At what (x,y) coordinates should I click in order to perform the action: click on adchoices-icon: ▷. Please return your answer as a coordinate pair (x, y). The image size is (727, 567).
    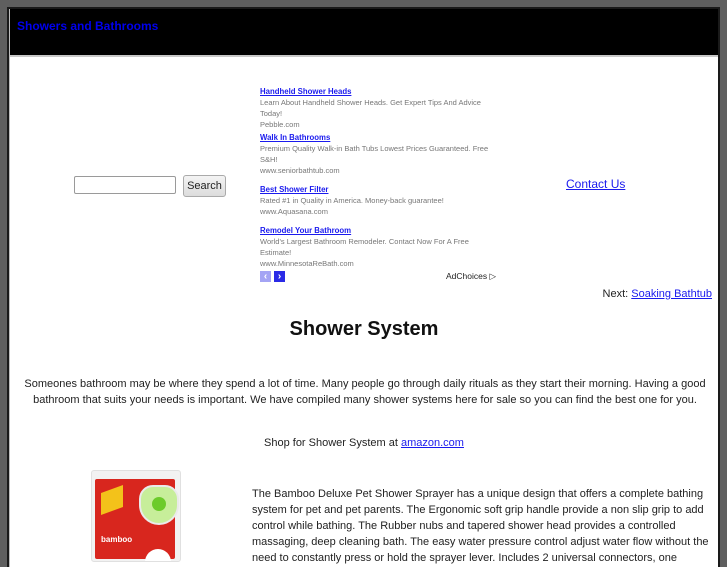
    Looking at the image, I should click on (492, 276).